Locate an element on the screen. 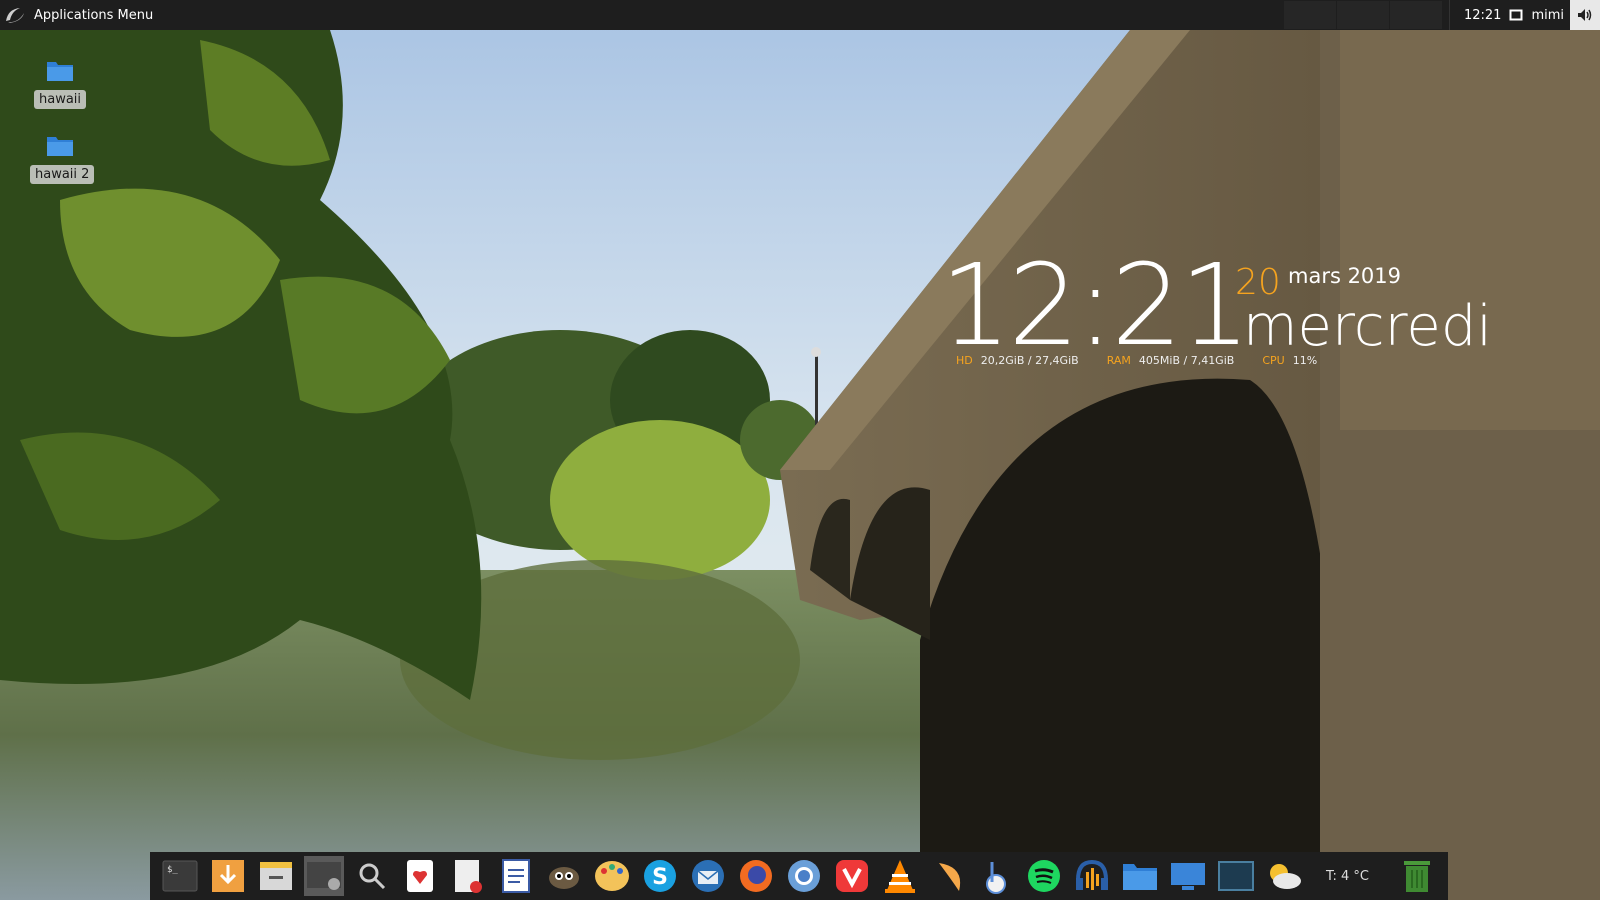 The image size is (1600, 900). dock-firefox is located at coordinates (756, 876).